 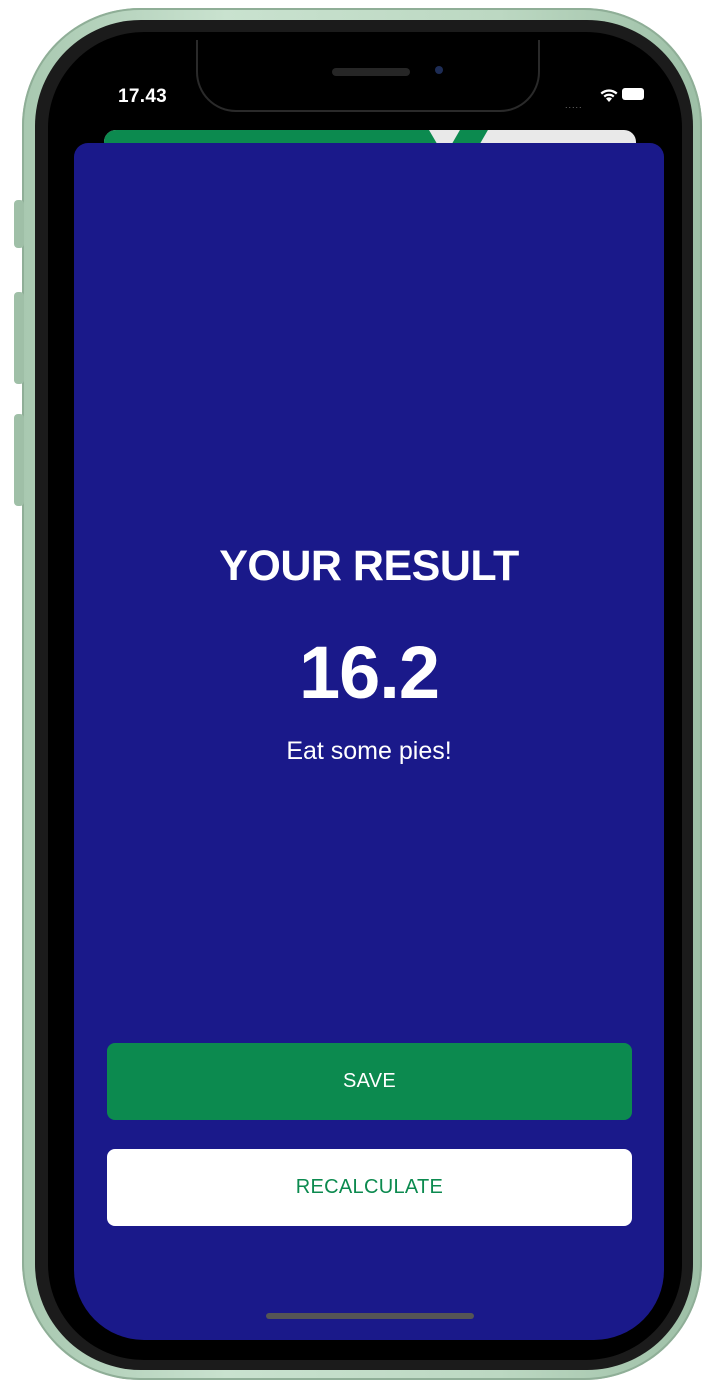 I want to click on front-camera, so click(x=439, y=70).